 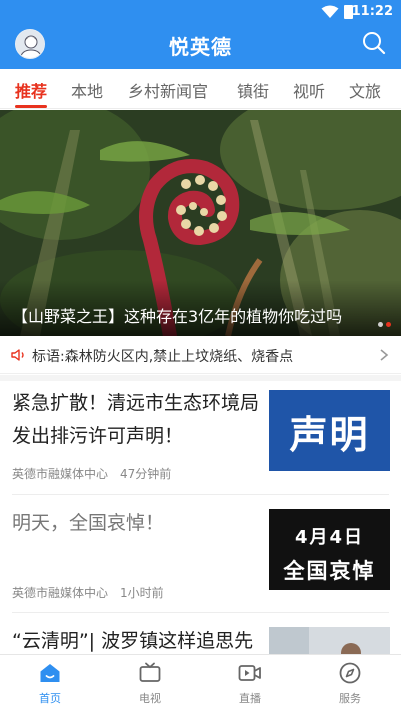 I want to click on news-thumbnail-image, so click(x=329, y=640).